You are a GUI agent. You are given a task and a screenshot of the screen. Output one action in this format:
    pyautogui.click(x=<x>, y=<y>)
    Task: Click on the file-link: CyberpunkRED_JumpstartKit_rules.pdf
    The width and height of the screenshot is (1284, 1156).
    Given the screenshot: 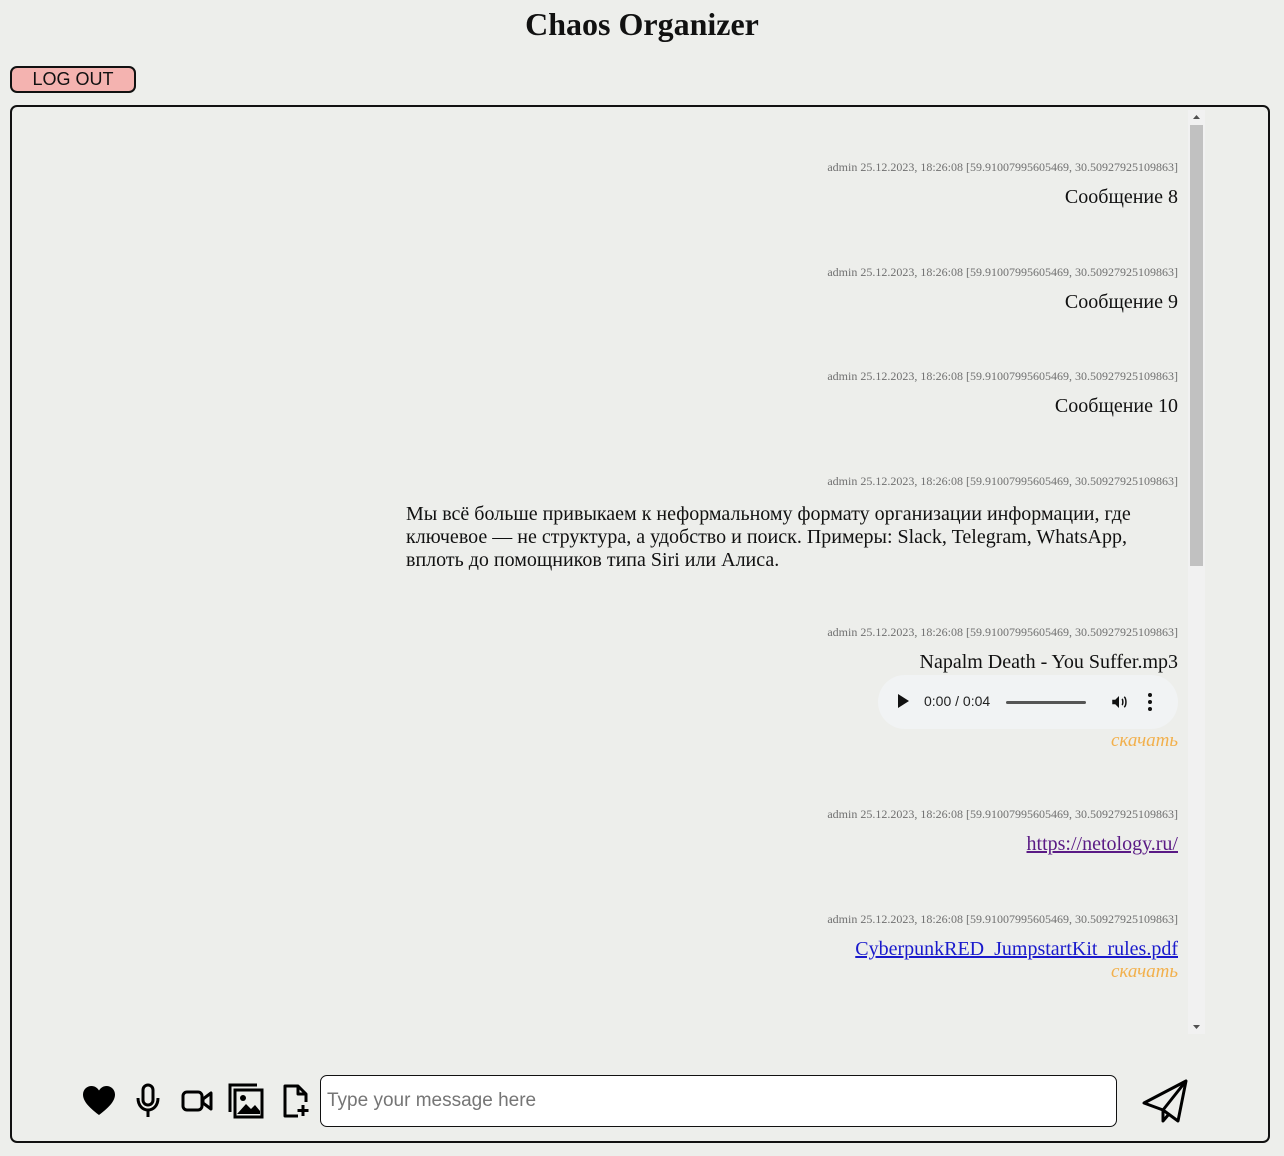 What is the action you would take?
    pyautogui.click(x=1002, y=949)
    